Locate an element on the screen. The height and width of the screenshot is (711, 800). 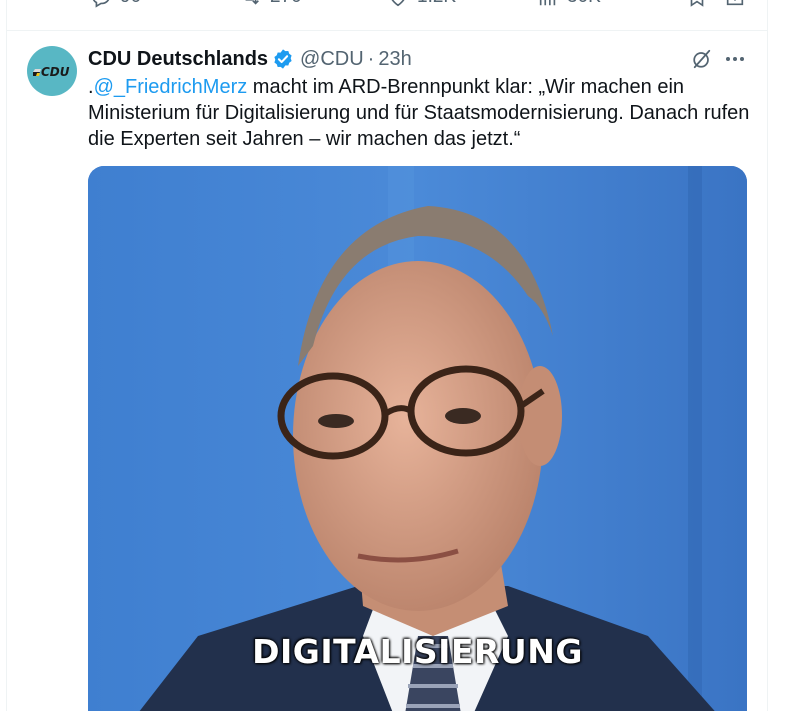
grok-icon is located at coordinates (702, 59).